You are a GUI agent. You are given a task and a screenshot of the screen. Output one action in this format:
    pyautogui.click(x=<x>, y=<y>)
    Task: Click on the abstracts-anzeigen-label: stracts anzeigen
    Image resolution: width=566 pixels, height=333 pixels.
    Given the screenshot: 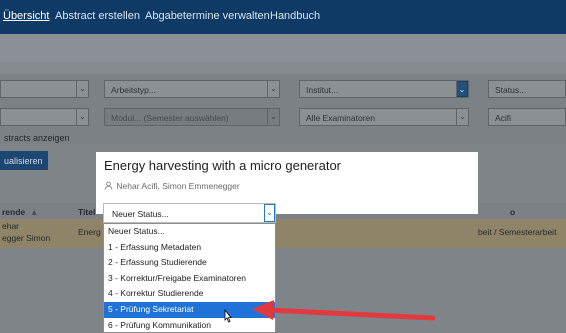 What is the action you would take?
    pyautogui.click(x=37, y=138)
    